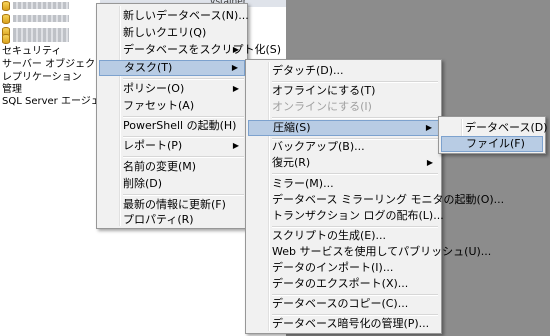 The width and height of the screenshot is (550, 336). I want to click on menu-item-label: レポート(P), so click(153, 145).